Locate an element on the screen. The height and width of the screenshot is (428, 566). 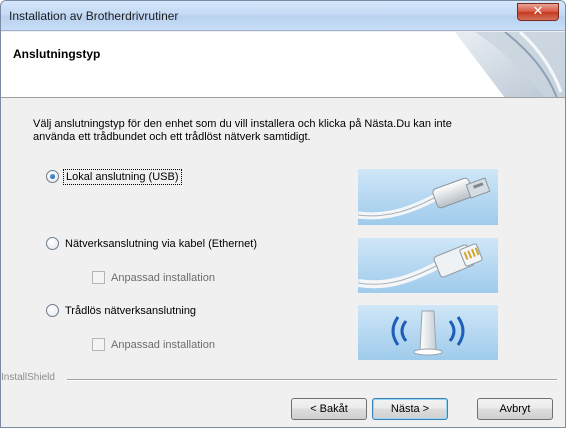
wireless-router-icon is located at coordinates (428, 332).